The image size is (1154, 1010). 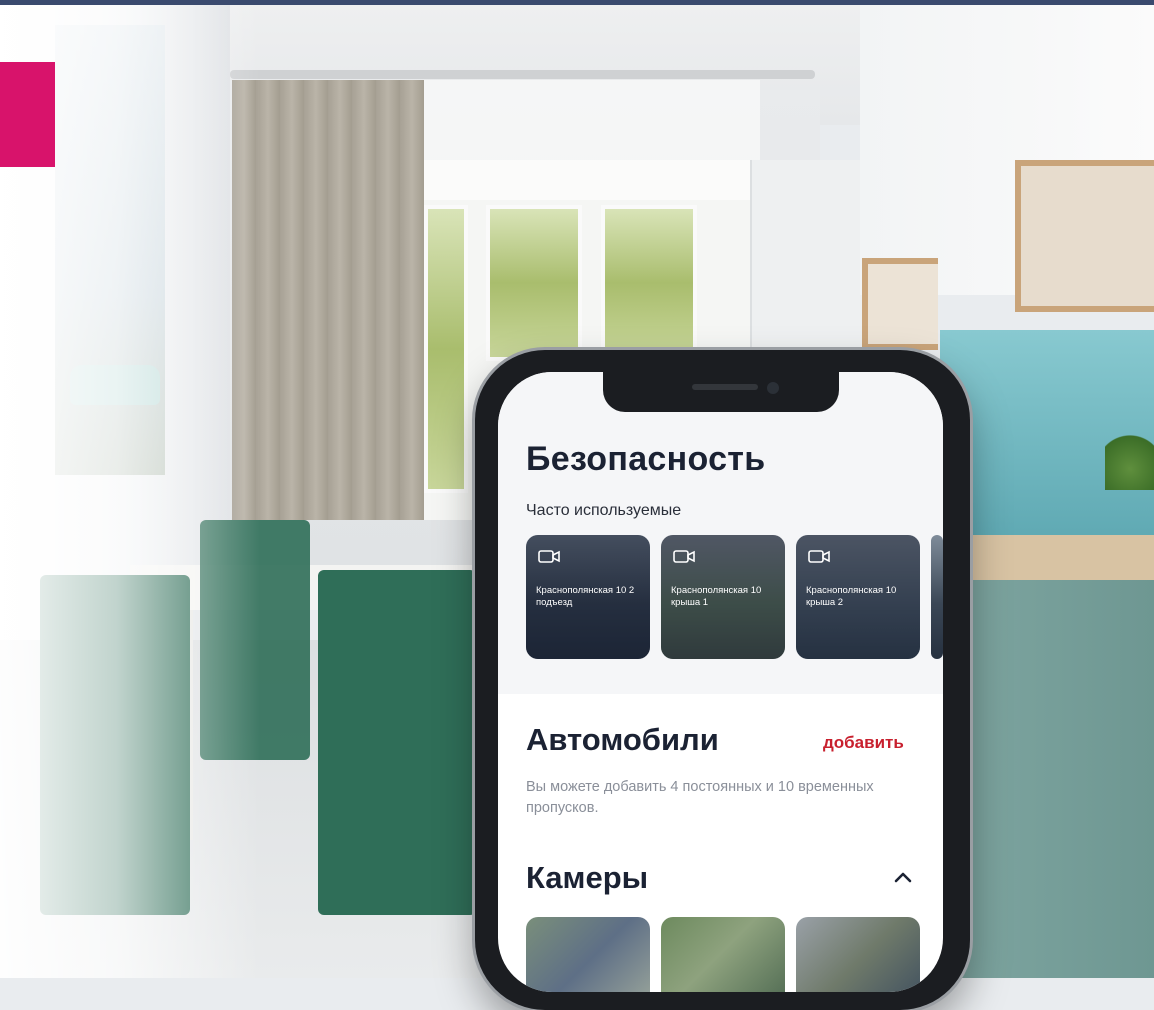 I want to click on camera-card: Краснополянская 10 крыша 2, so click(x=858, y=597).